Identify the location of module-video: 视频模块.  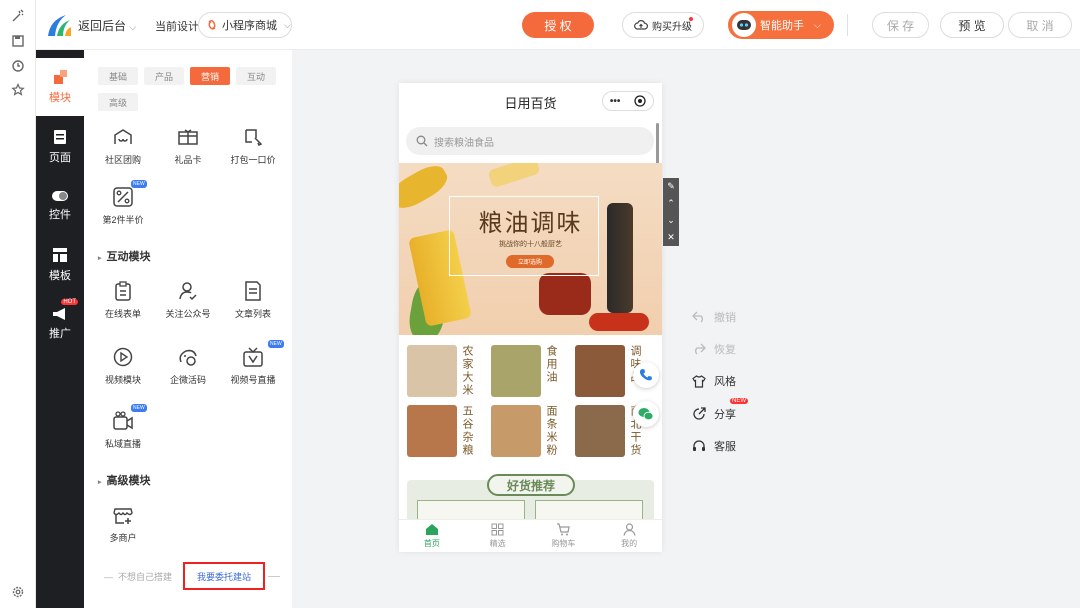
(123, 366).